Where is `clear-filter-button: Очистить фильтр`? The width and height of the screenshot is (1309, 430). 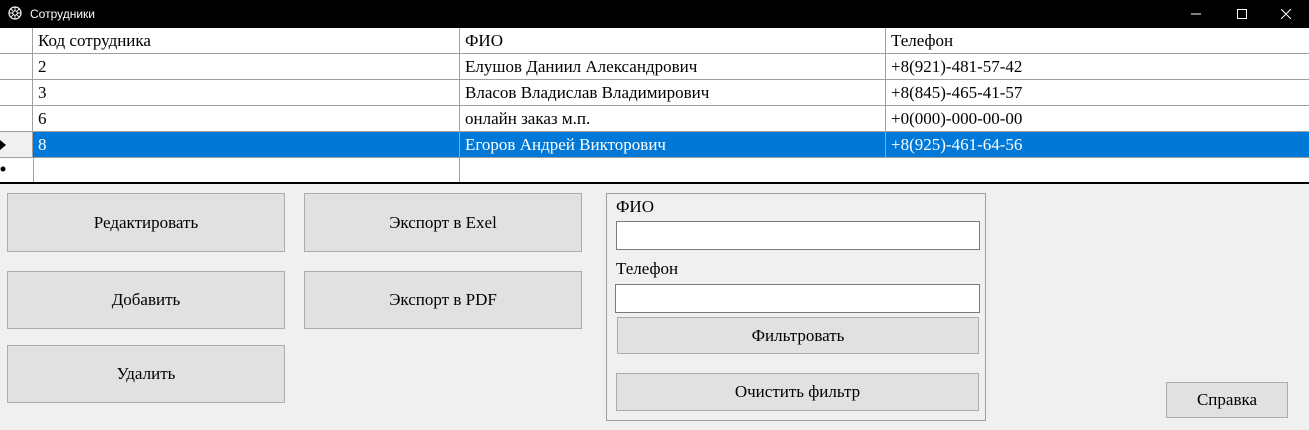
clear-filter-button: Очистить фильтр is located at coordinates (797, 392).